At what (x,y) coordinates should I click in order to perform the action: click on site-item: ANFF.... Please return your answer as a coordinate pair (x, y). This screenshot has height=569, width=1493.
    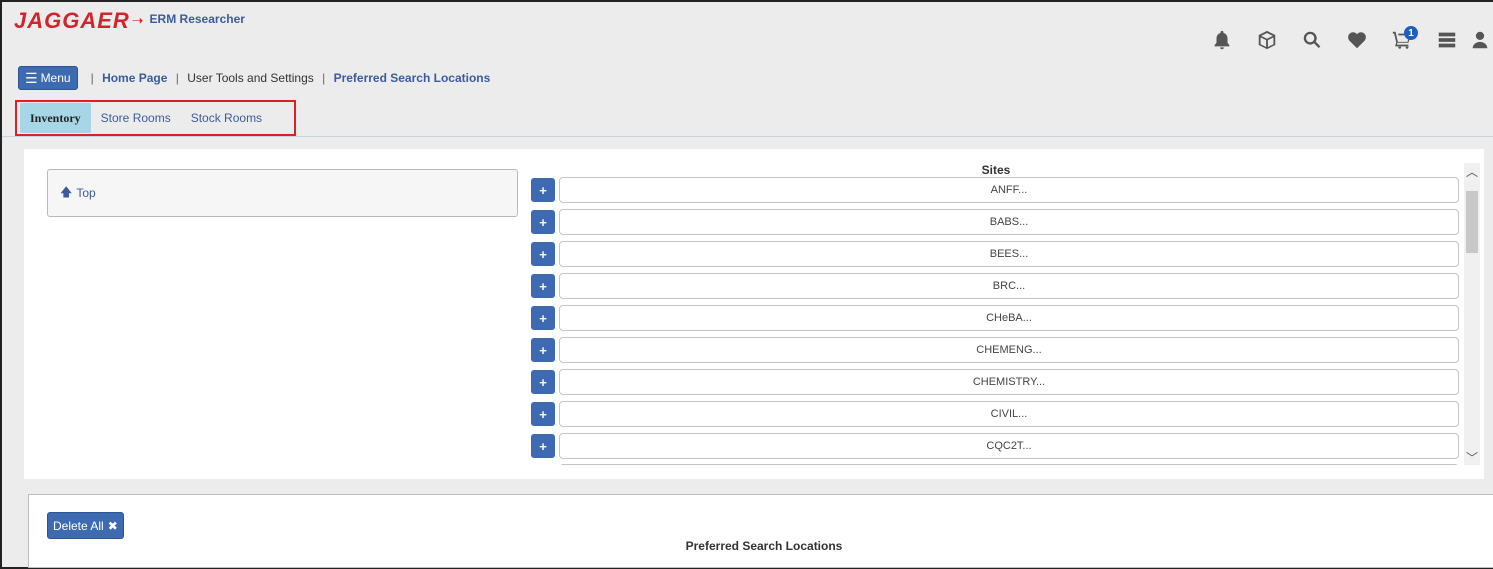
    Looking at the image, I should click on (1009, 190).